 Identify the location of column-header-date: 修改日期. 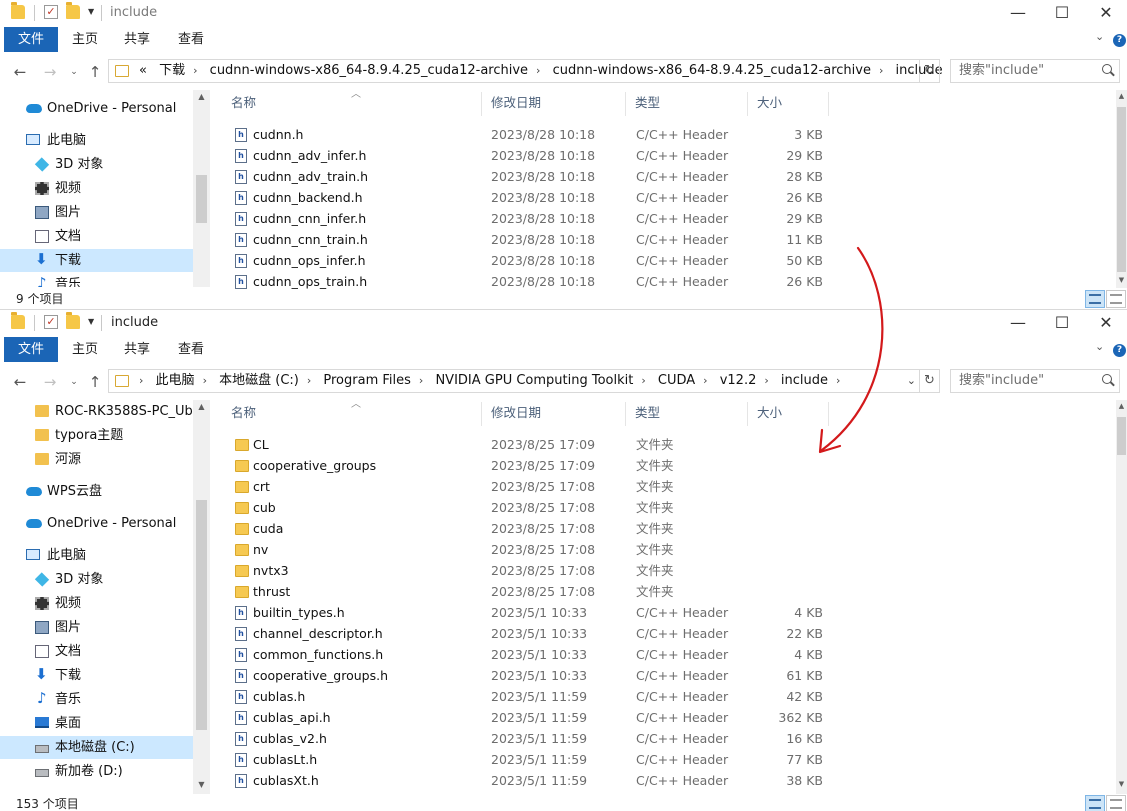
(511, 414).